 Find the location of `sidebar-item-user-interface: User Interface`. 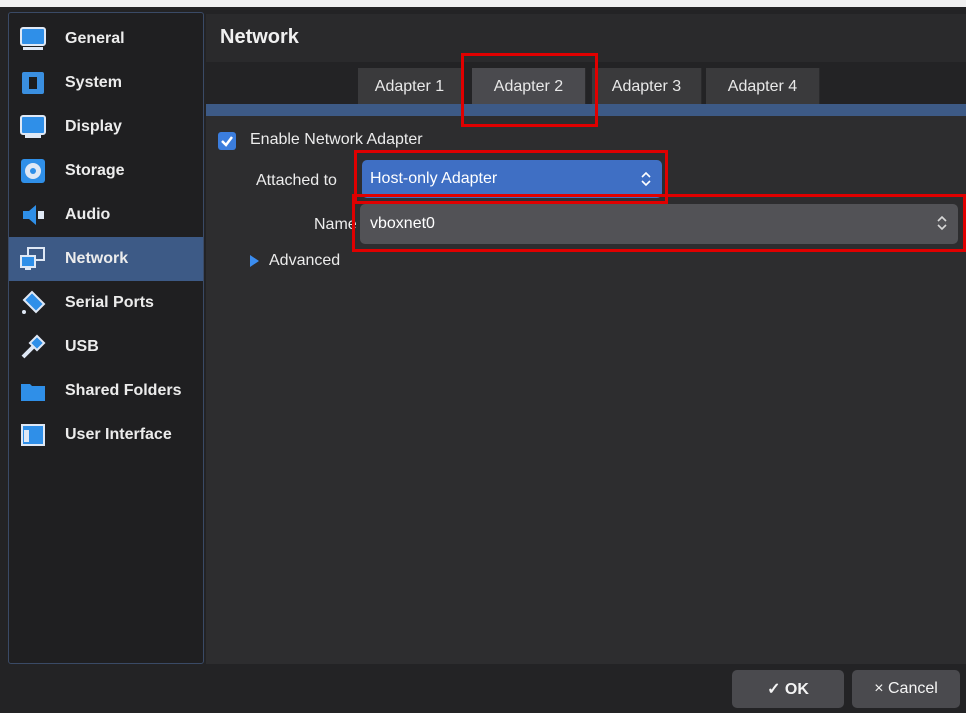

sidebar-item-user-interface: User Interface is located at coordinates (106, 435).